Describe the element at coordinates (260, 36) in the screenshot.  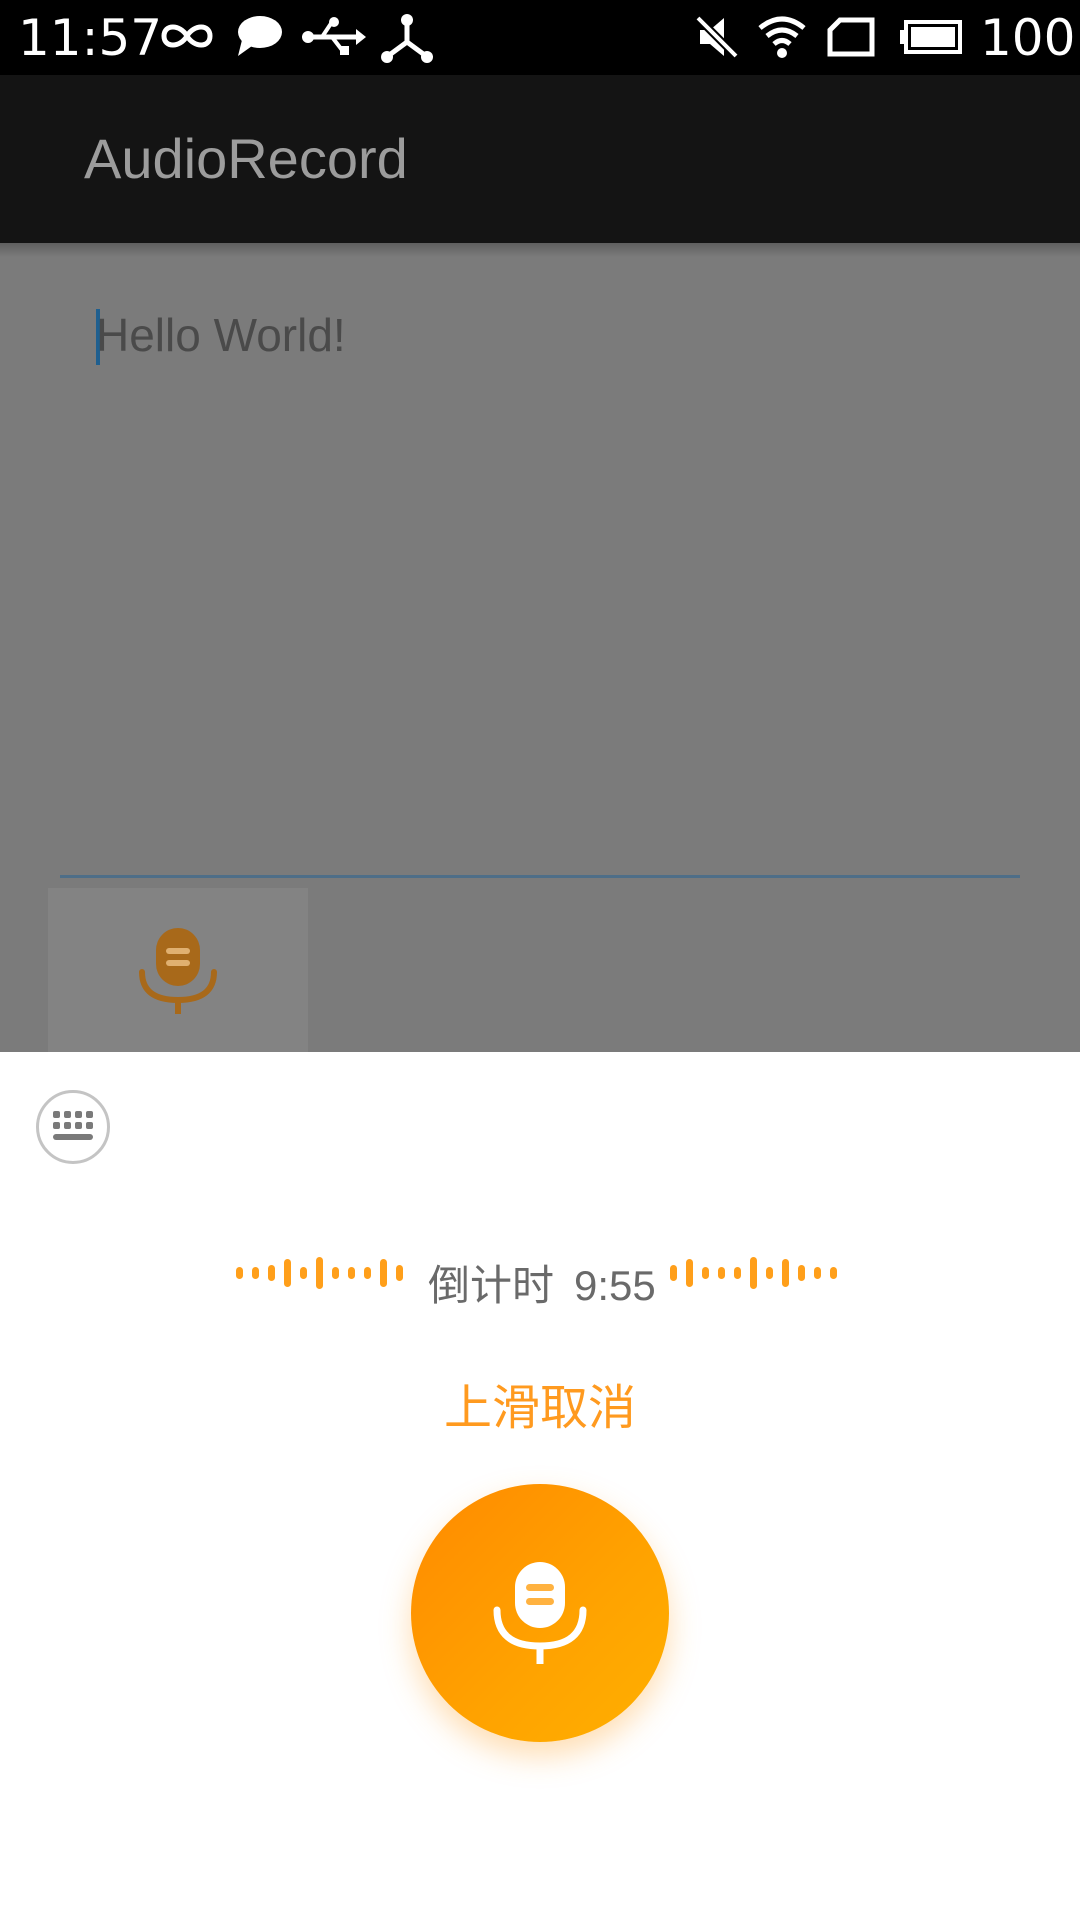
I see `chat-bubble-icon` at that location.